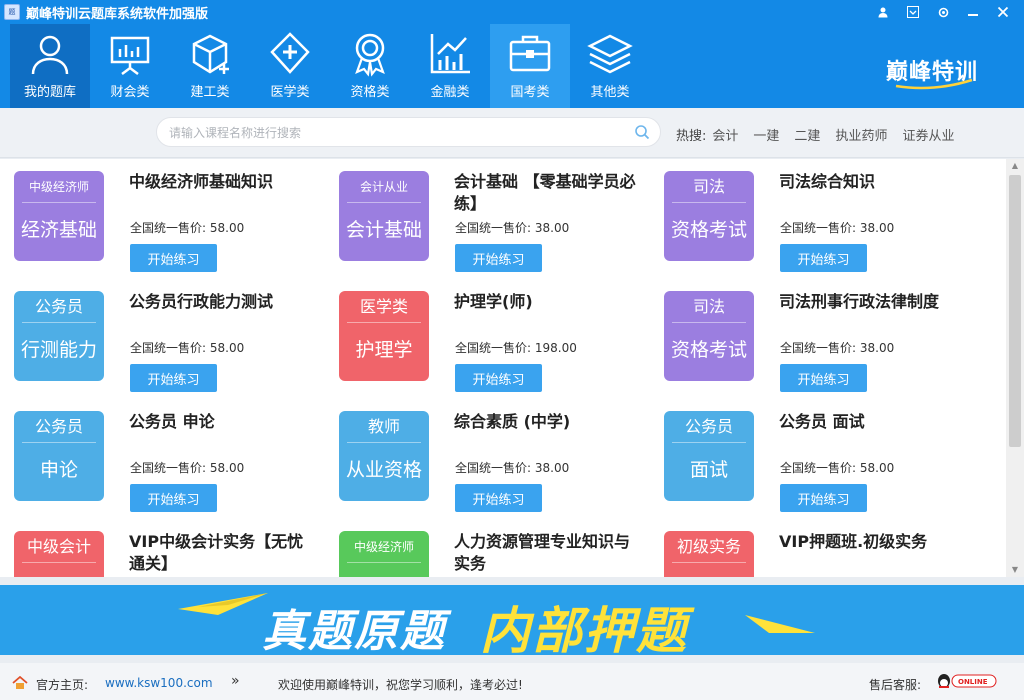 The height and width of the screenshot is (700, 1024). I want to click on qq-status-text: ONLINE, so click(973, 682).